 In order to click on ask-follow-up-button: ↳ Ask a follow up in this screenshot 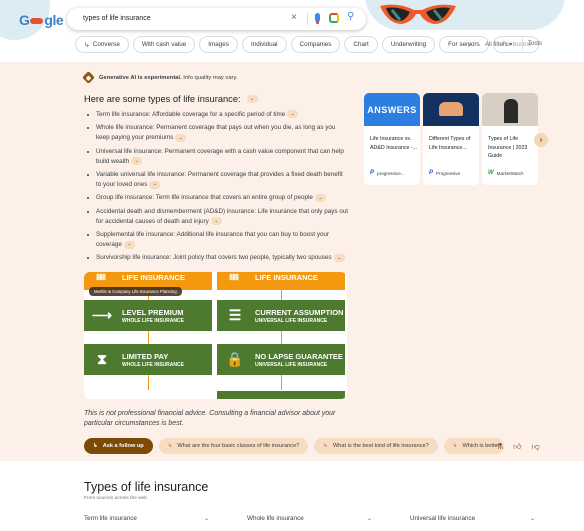, I will do `click(118, 446)`.